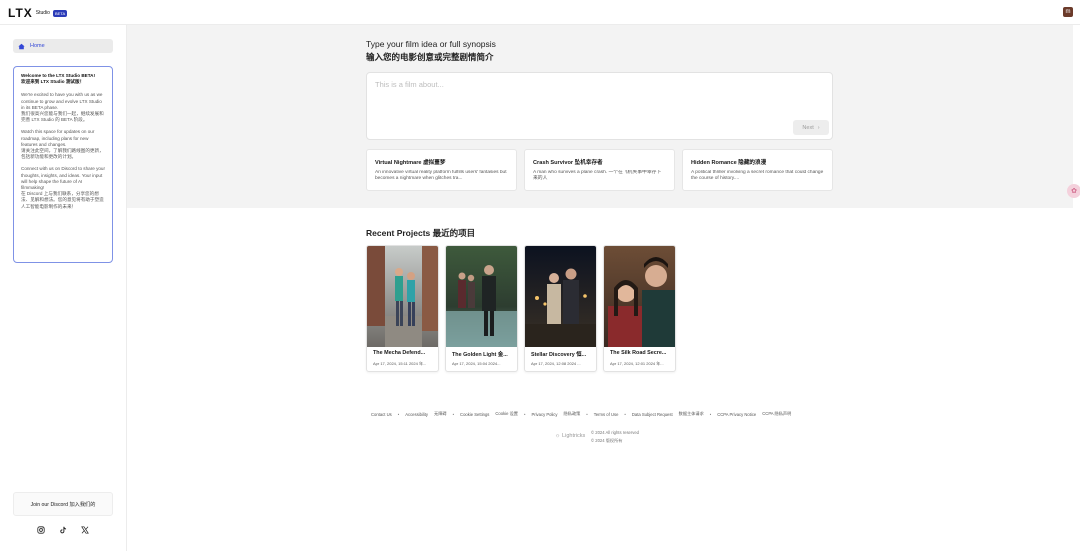  What do you see at coordinates (440, 414) in the screenshot?
I see `footer-link-accessibility-cn: 无障碍` at bounding box center [440, 414].